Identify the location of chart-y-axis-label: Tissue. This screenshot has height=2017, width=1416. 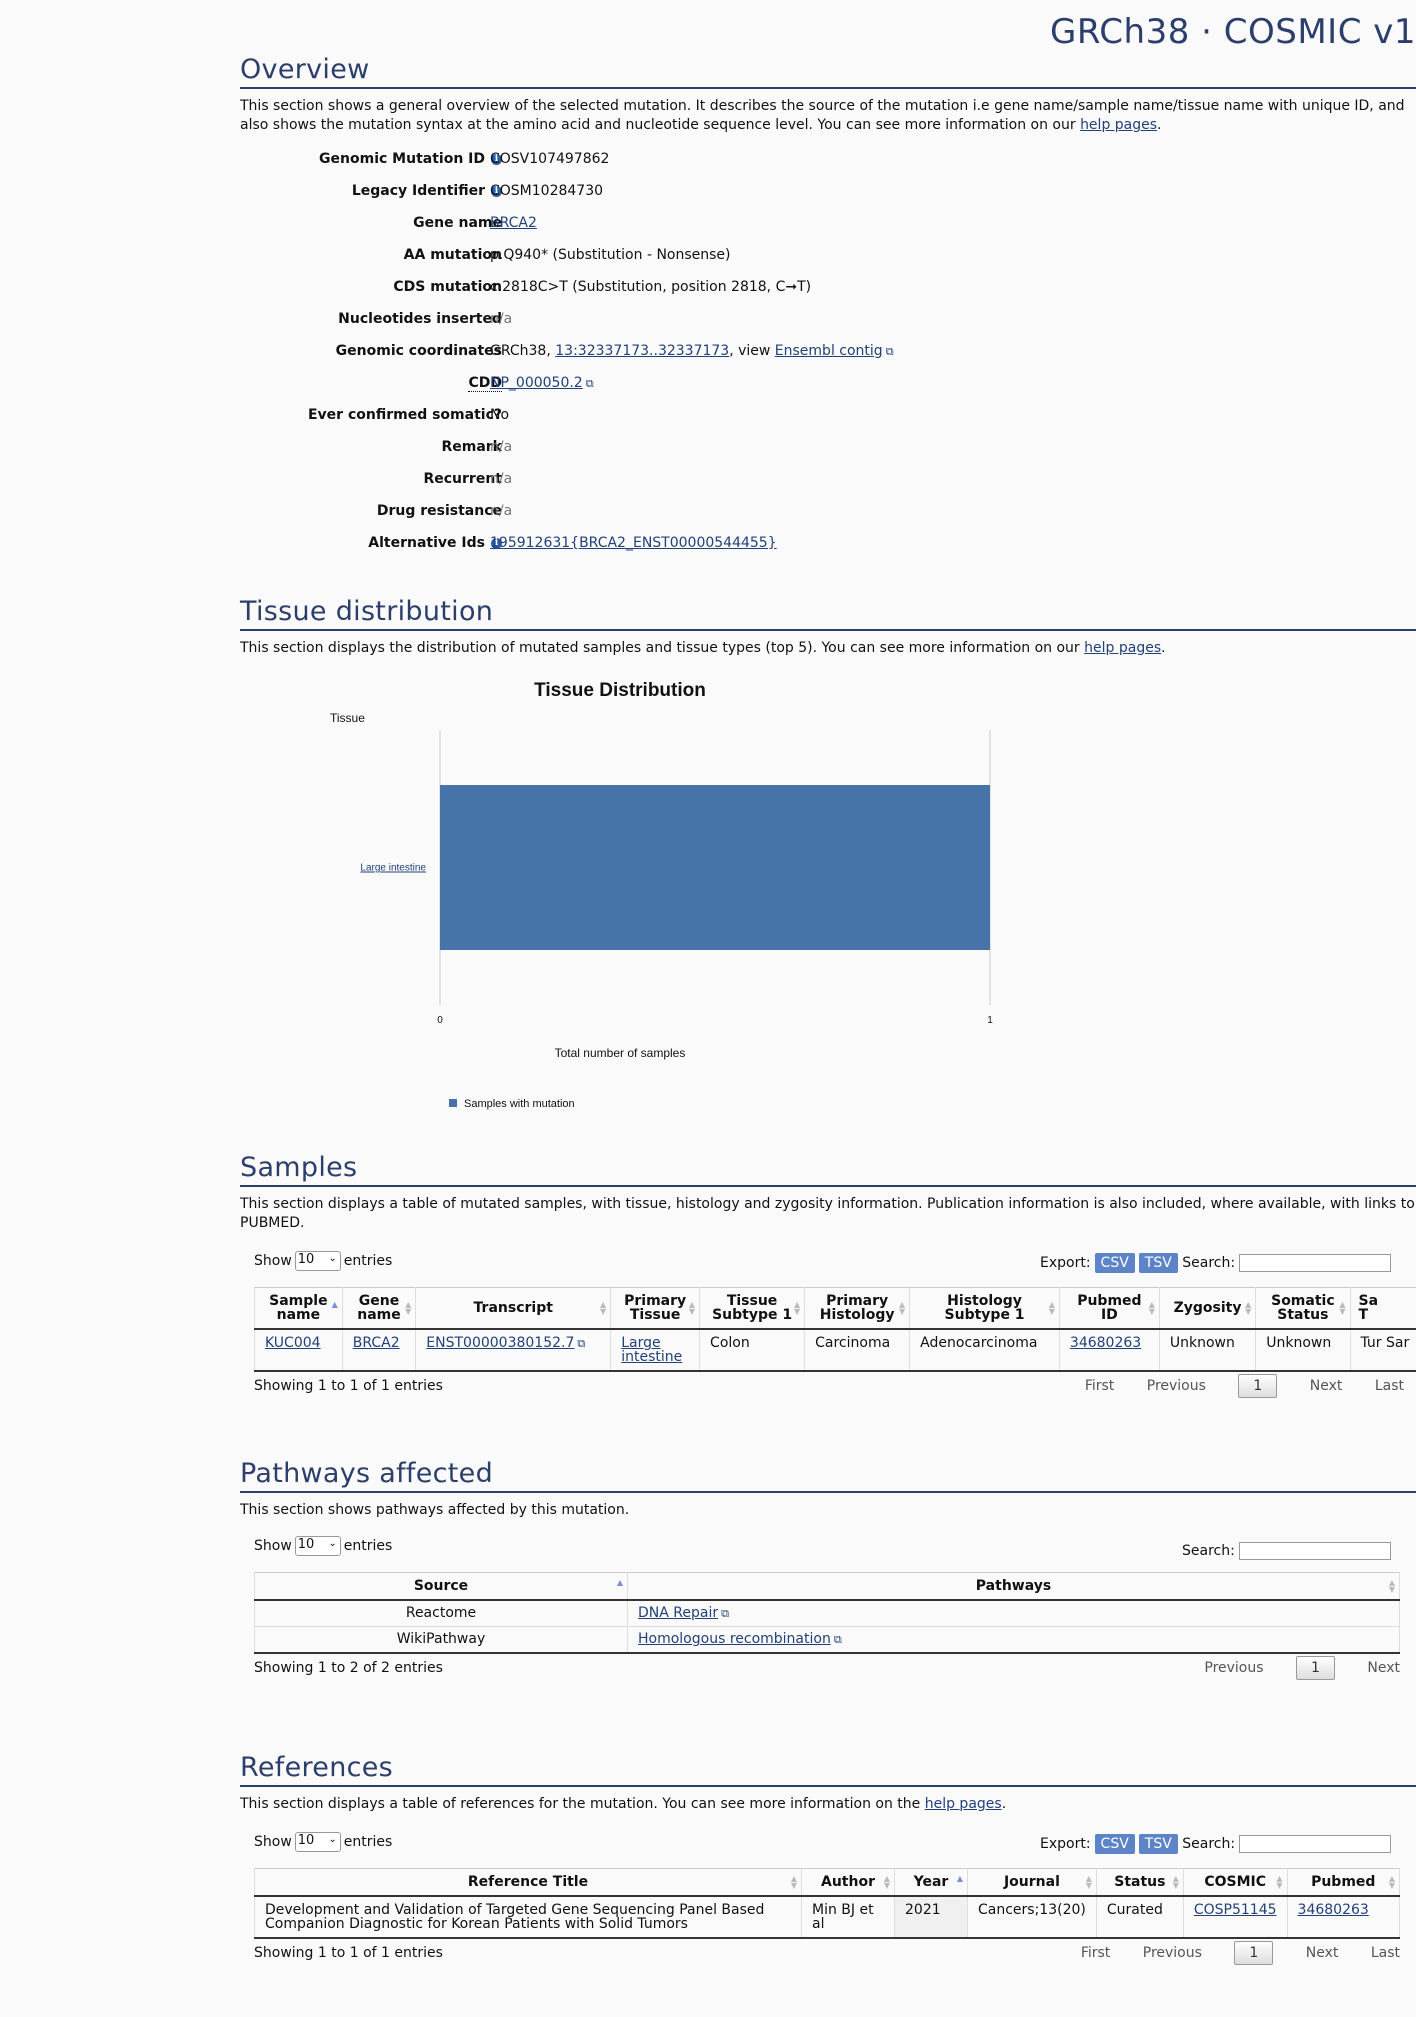
(347, 718).